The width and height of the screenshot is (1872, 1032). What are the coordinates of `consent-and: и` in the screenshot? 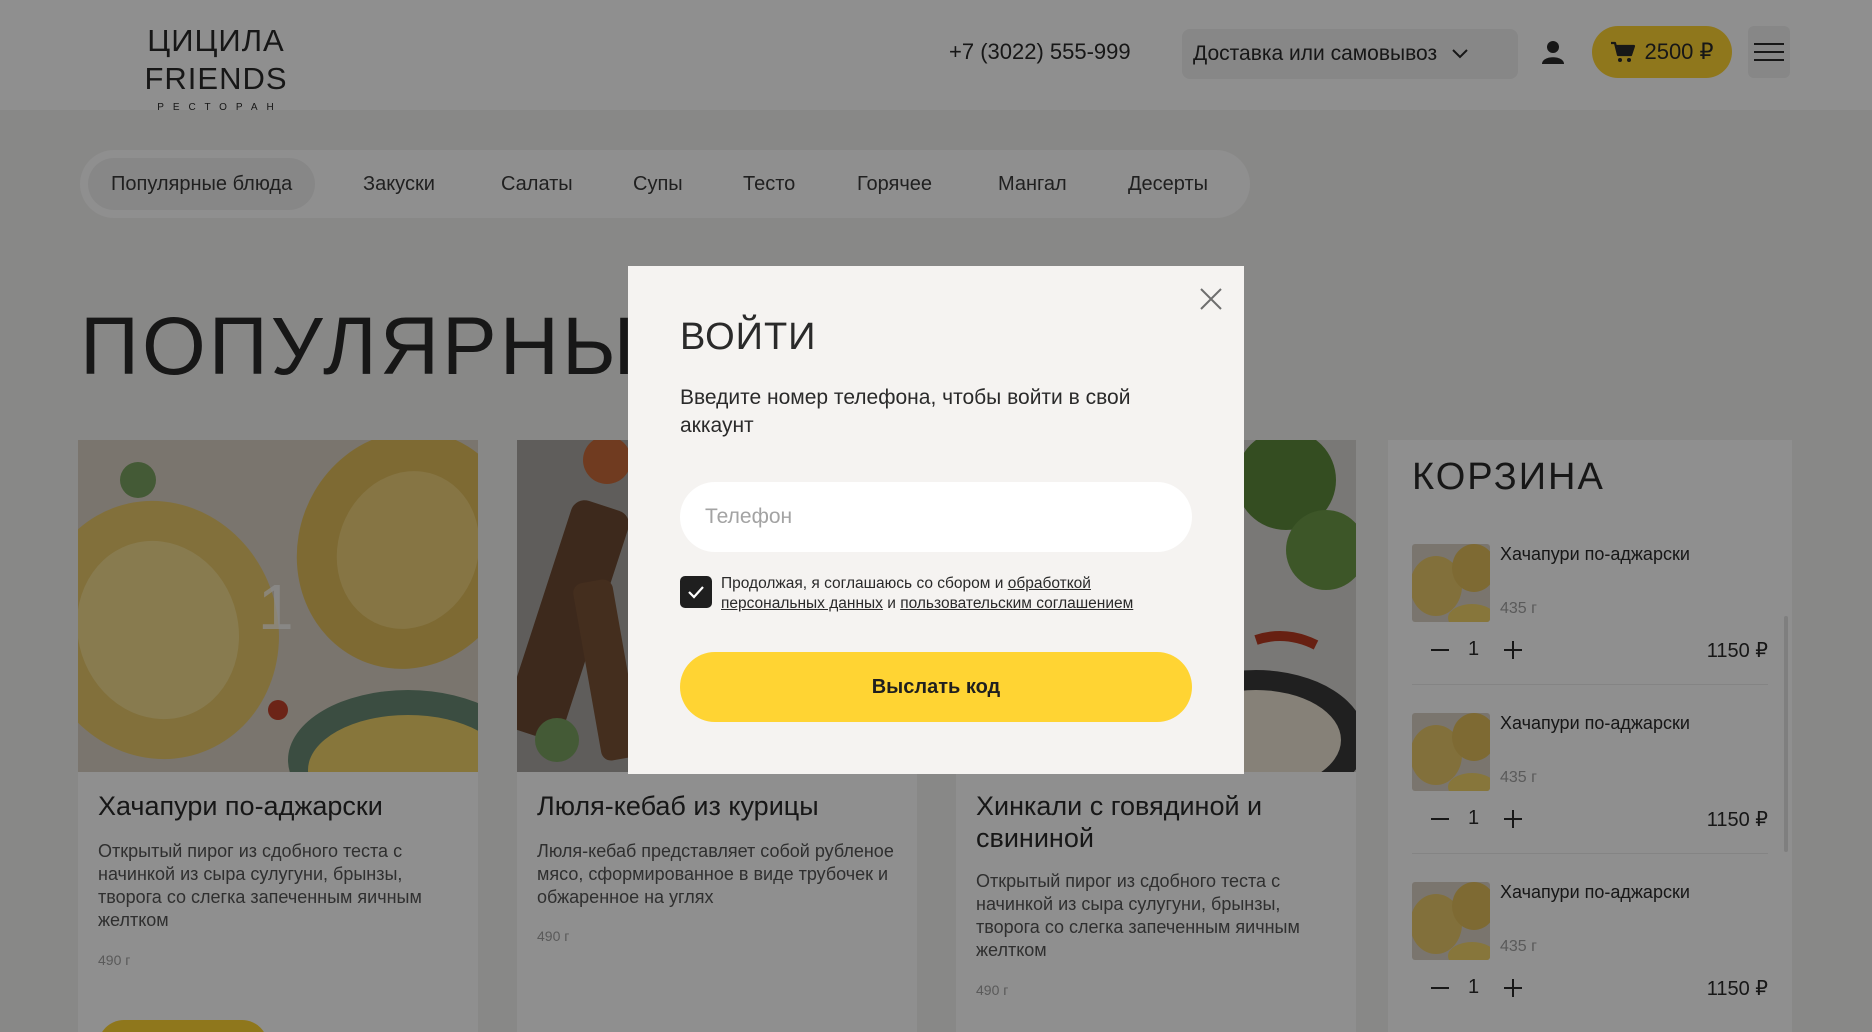 It's located at (891, 603).